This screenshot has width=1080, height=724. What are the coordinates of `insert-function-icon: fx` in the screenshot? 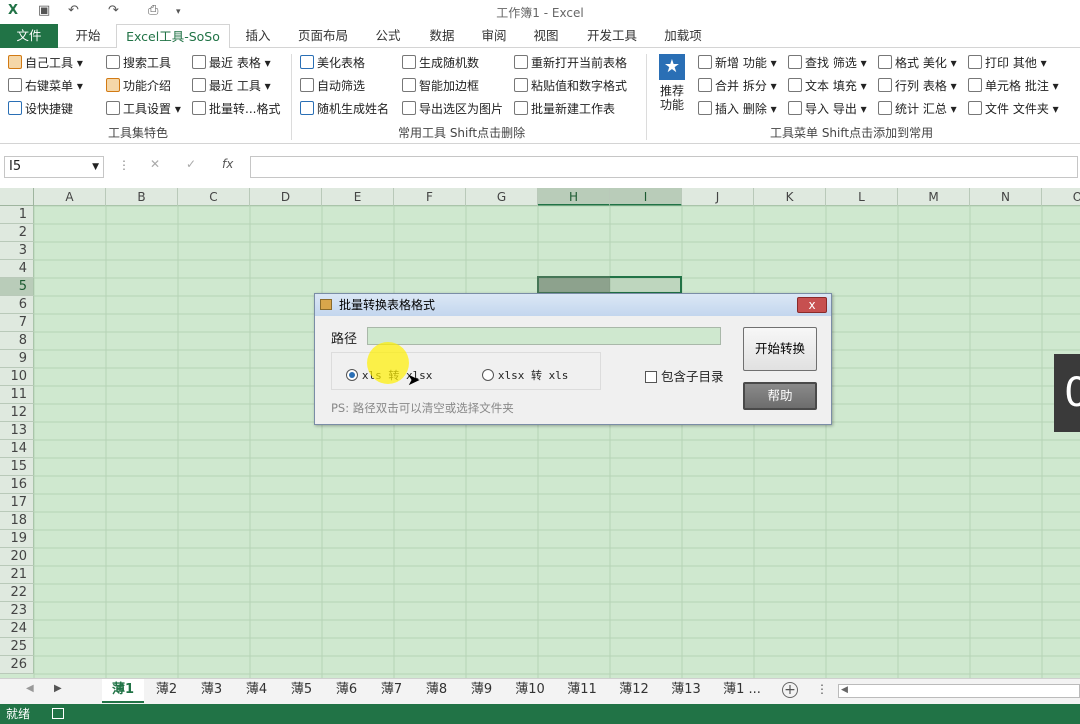 It's located at (227, 164).